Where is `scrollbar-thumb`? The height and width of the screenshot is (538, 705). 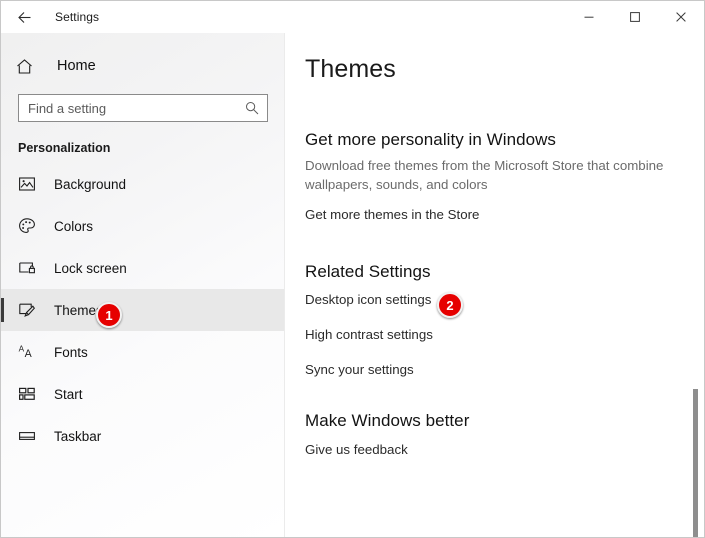
scrollbar-thumb is located at coordinates (695, 463).